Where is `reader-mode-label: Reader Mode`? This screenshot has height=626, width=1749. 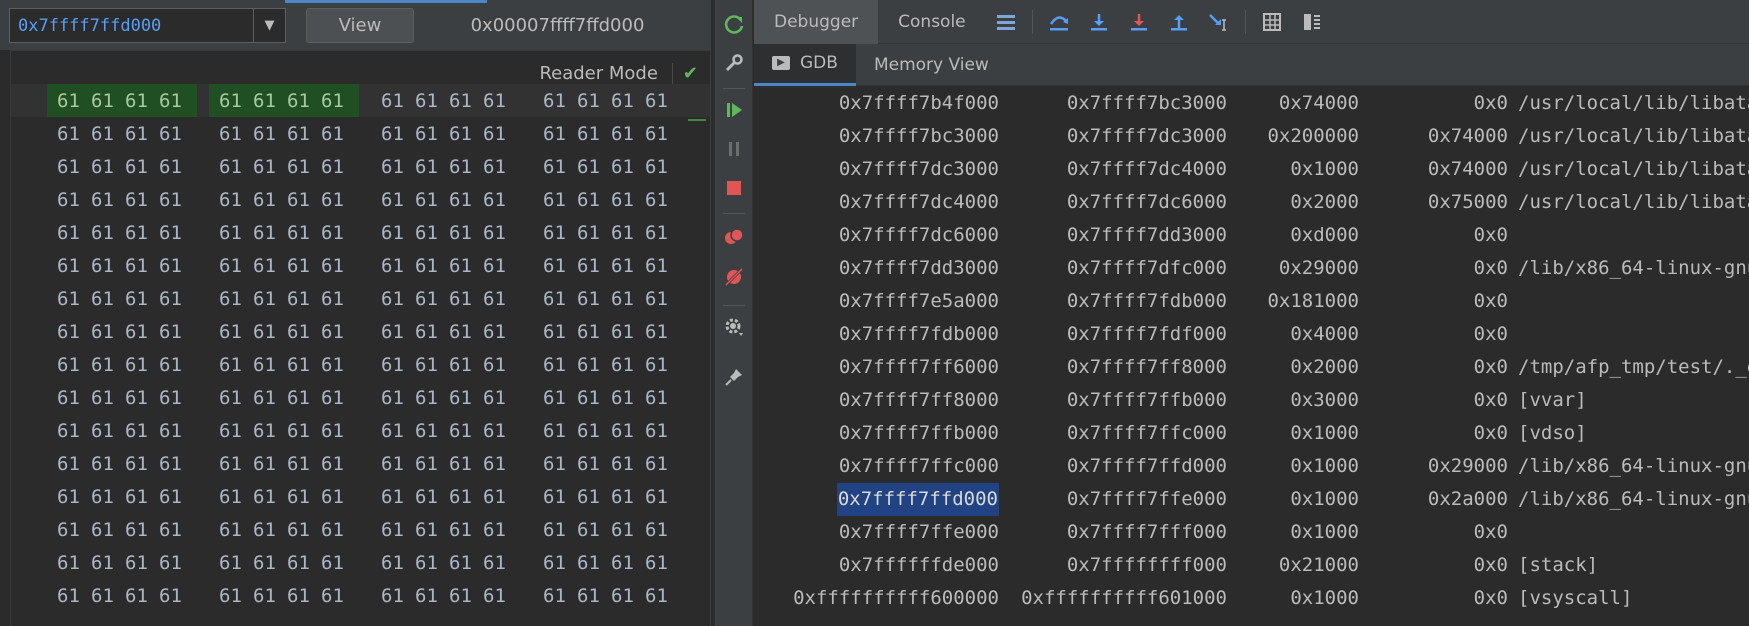
reader-mode-label: Reader Mode is located at coordinates (606, 73).